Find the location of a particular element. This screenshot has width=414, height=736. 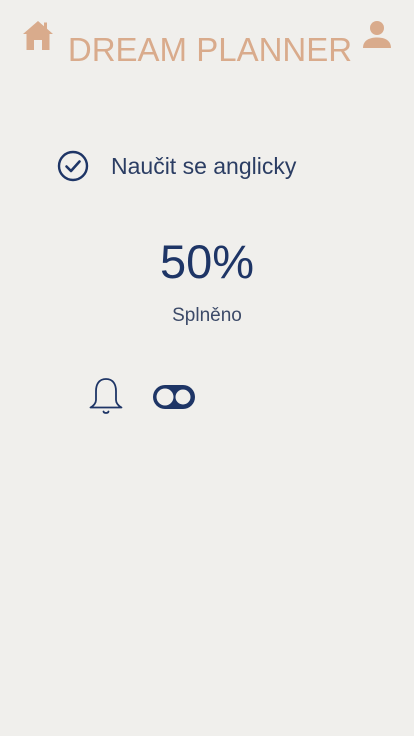

notification-toggle is located at coordinates (174, 397).